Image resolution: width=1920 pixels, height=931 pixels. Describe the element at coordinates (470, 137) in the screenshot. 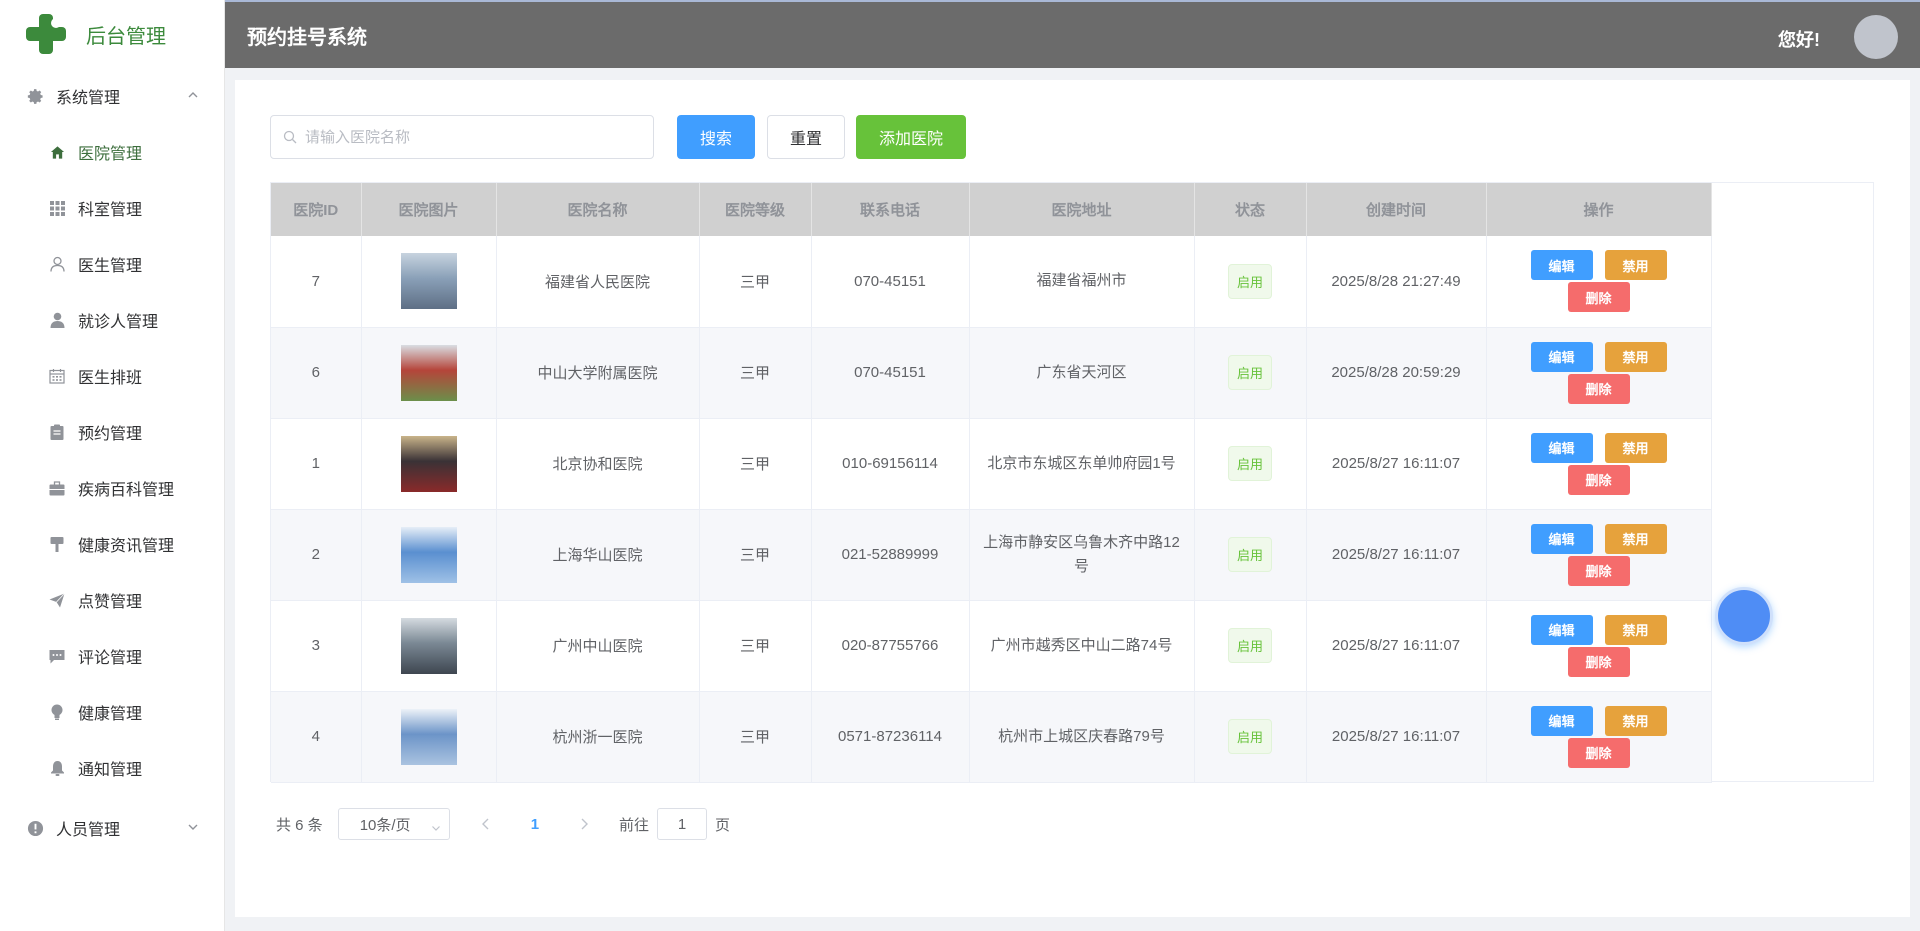

I see `search-input` at that location.